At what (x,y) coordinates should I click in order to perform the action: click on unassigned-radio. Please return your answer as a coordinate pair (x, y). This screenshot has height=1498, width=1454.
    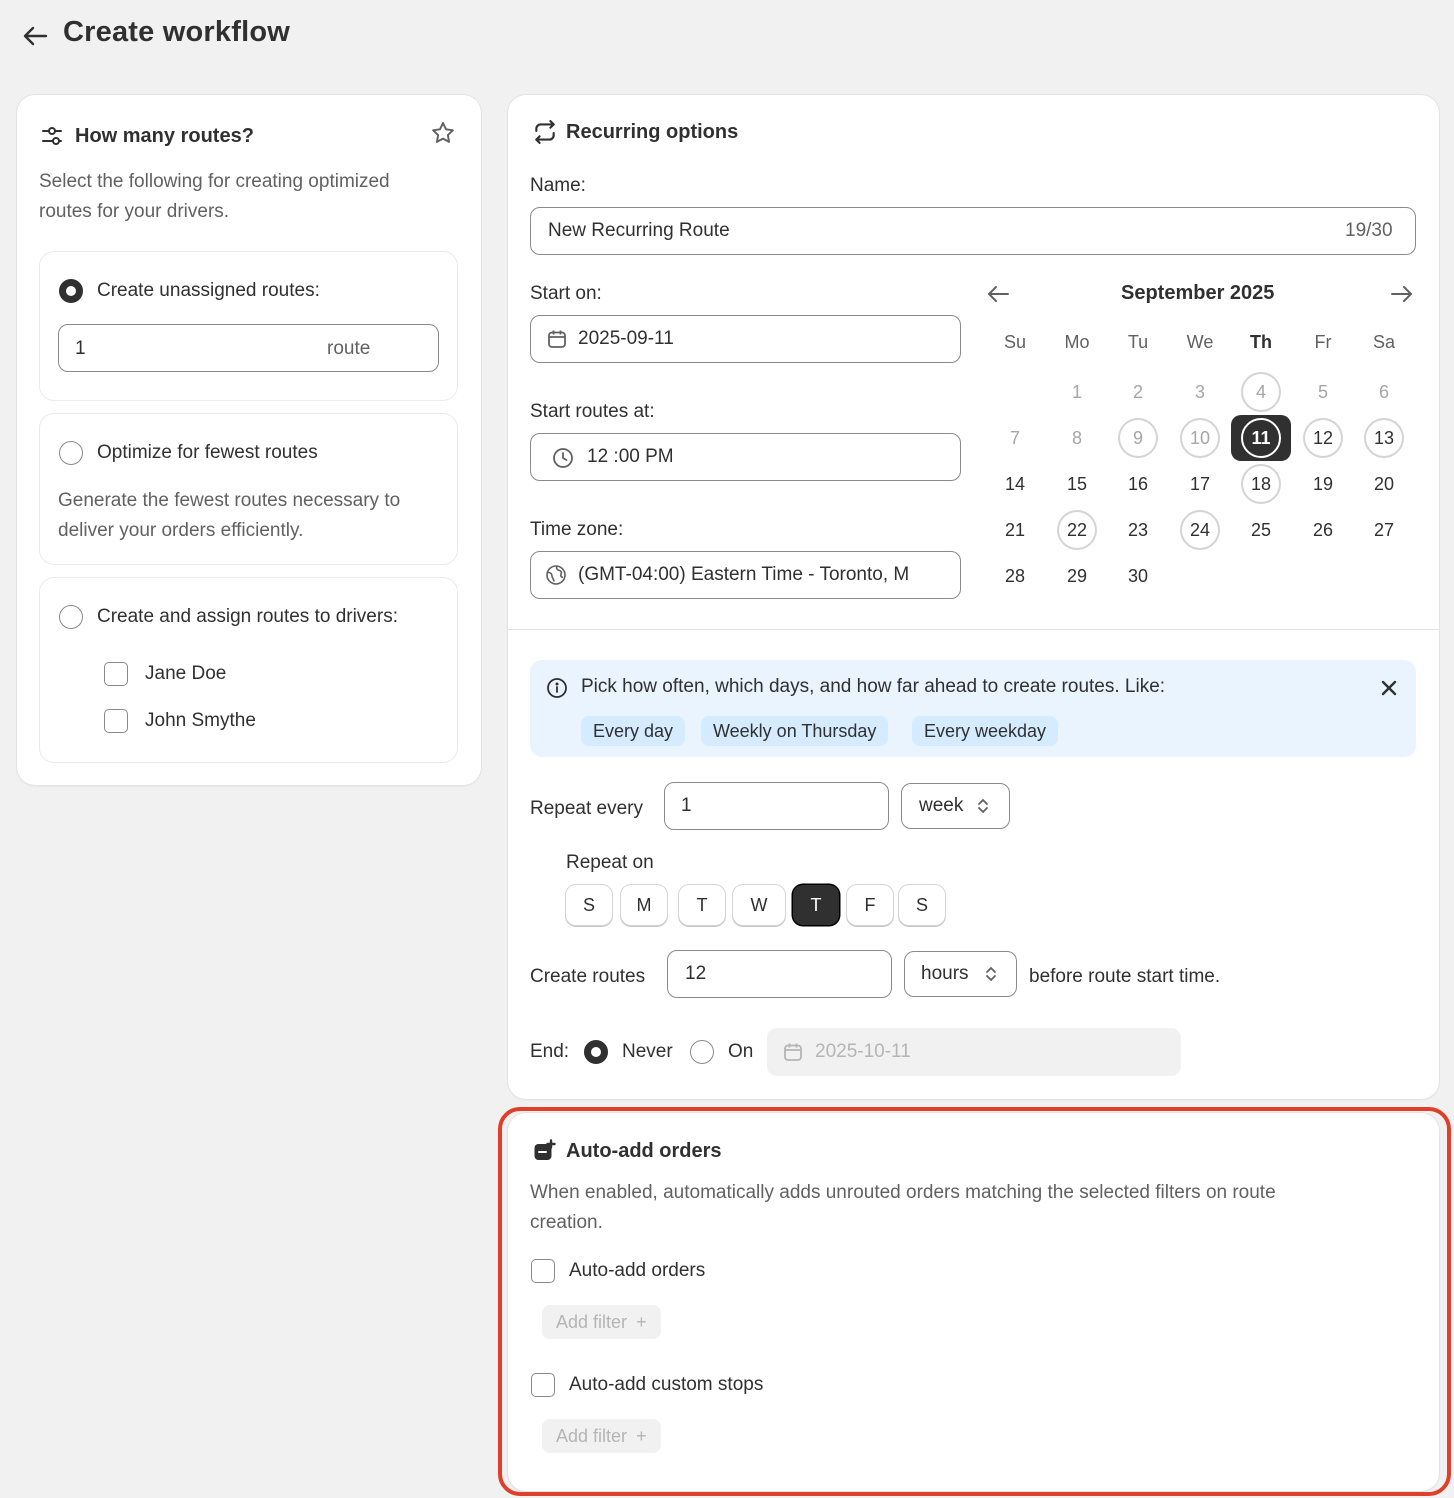
    Looking at the image, I should click on (71, 291).